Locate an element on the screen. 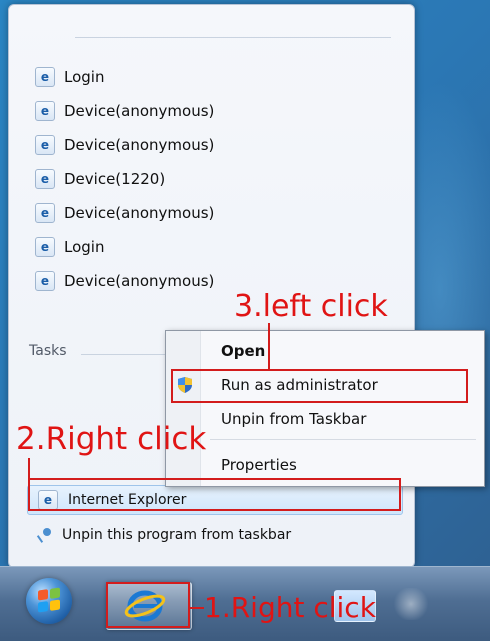  annotation-box-step2 is located at coordinates (214, 494).